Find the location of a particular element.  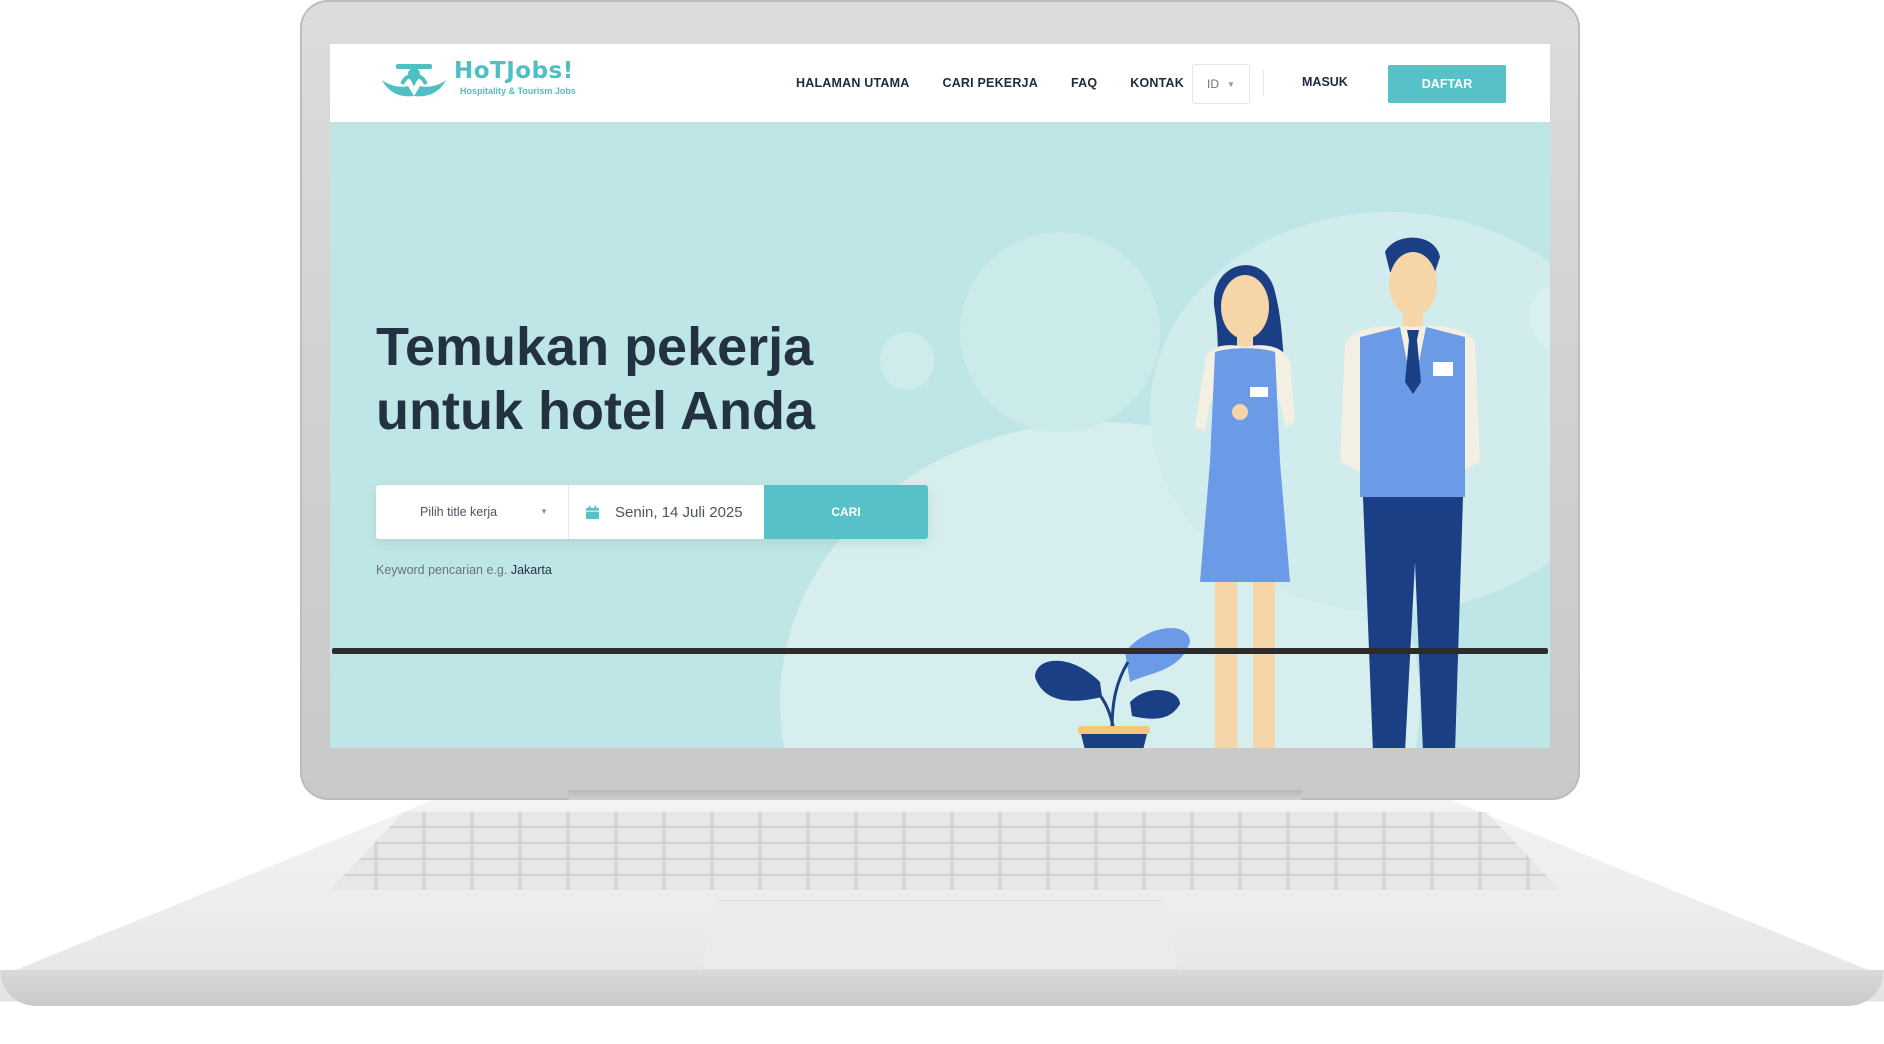

nav-link-cari-pekerja: CARI PEKERJA is located at coordinates (989, 83).